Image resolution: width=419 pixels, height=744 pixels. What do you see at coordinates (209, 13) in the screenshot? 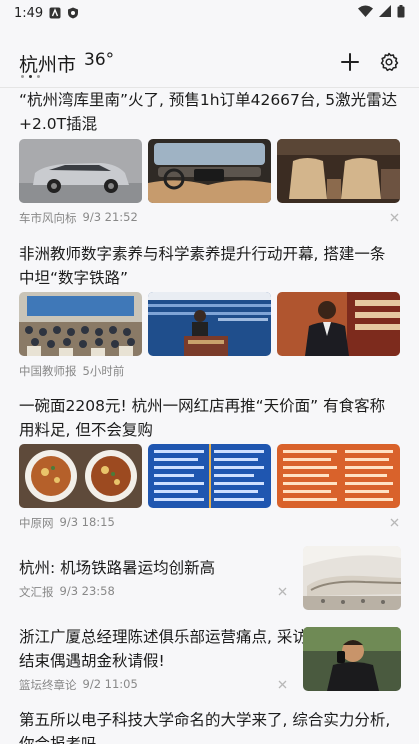
I see `status-bar: 1:49` at bounding box center [209, 13].